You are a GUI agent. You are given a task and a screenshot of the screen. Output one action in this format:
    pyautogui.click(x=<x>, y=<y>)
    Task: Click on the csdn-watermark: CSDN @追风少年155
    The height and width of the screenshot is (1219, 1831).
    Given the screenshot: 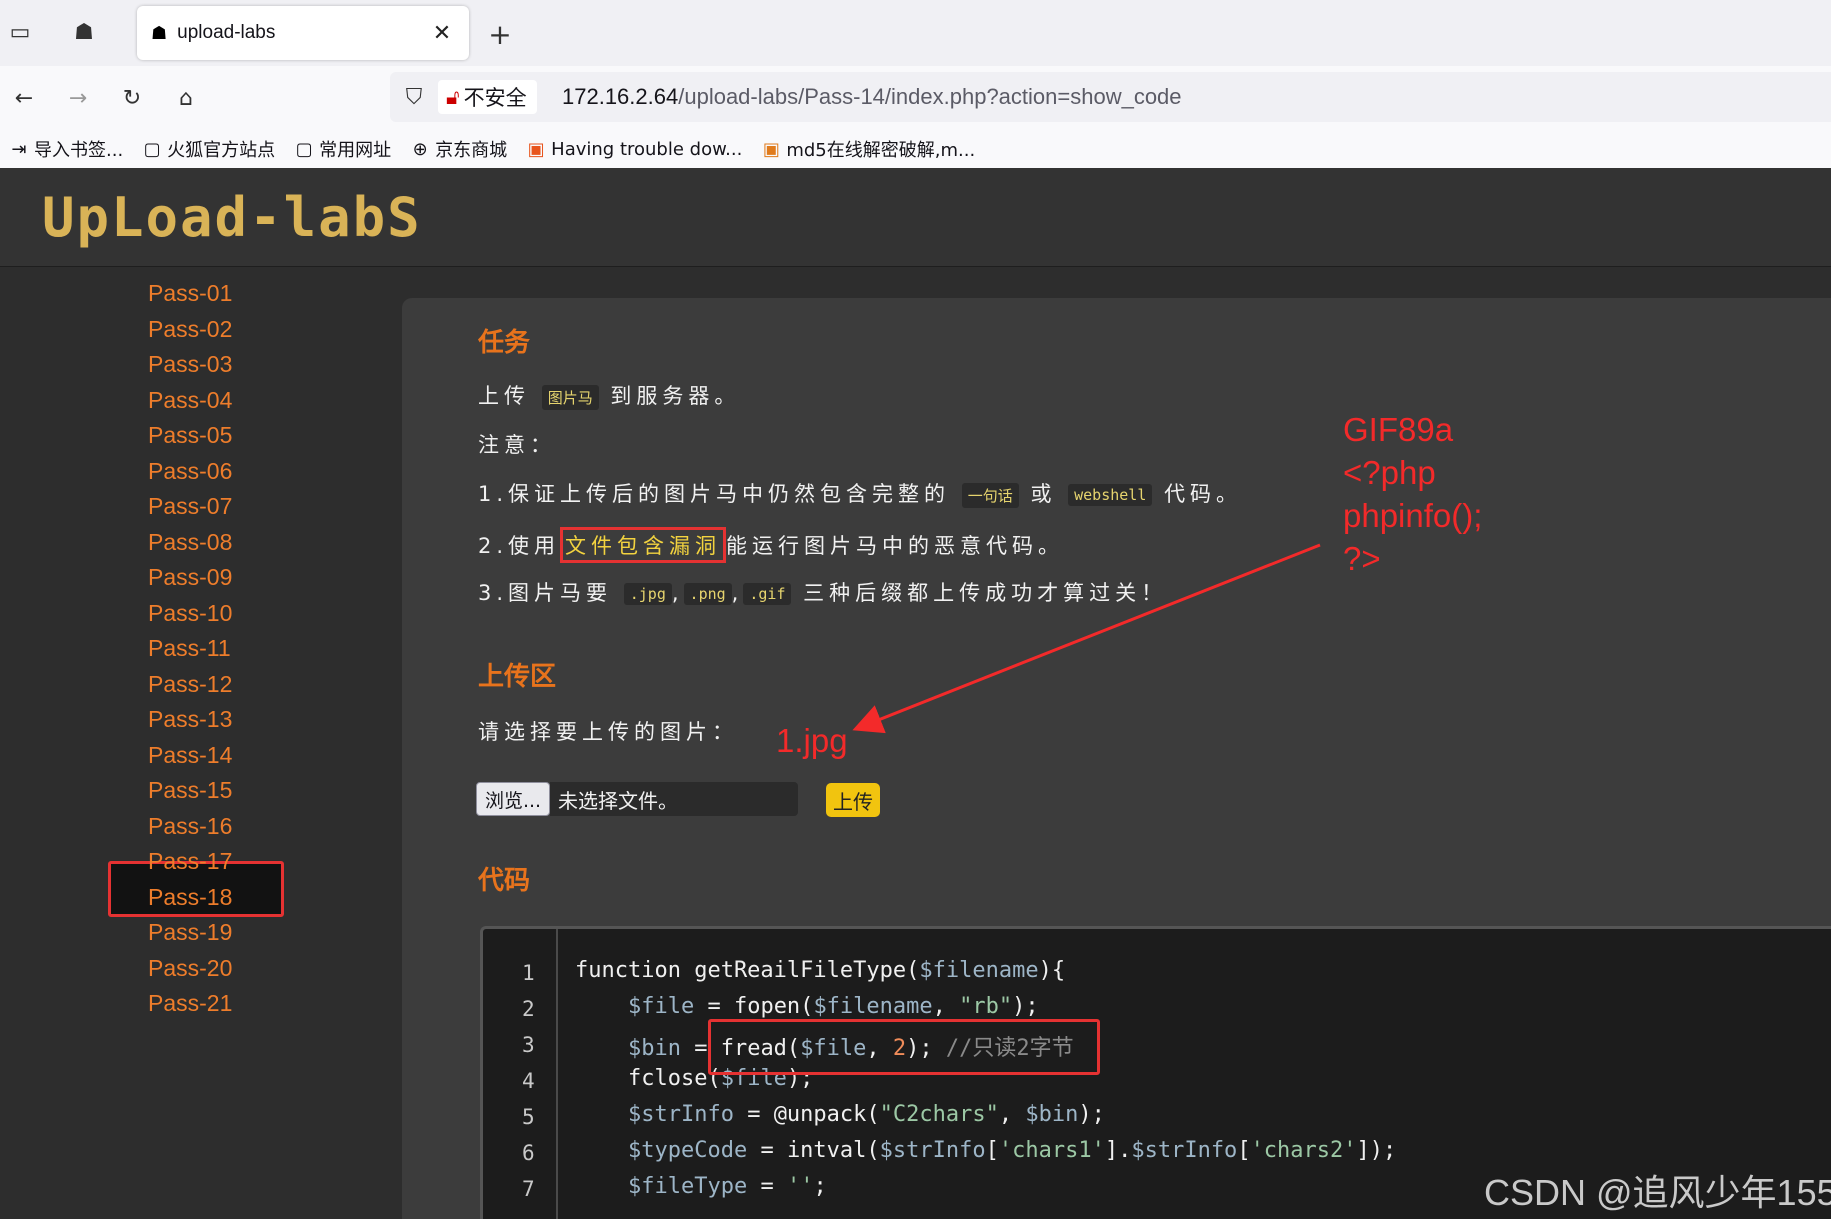 What is the action you would take?
    pyautogui.click(x=1657, y=1192)
    